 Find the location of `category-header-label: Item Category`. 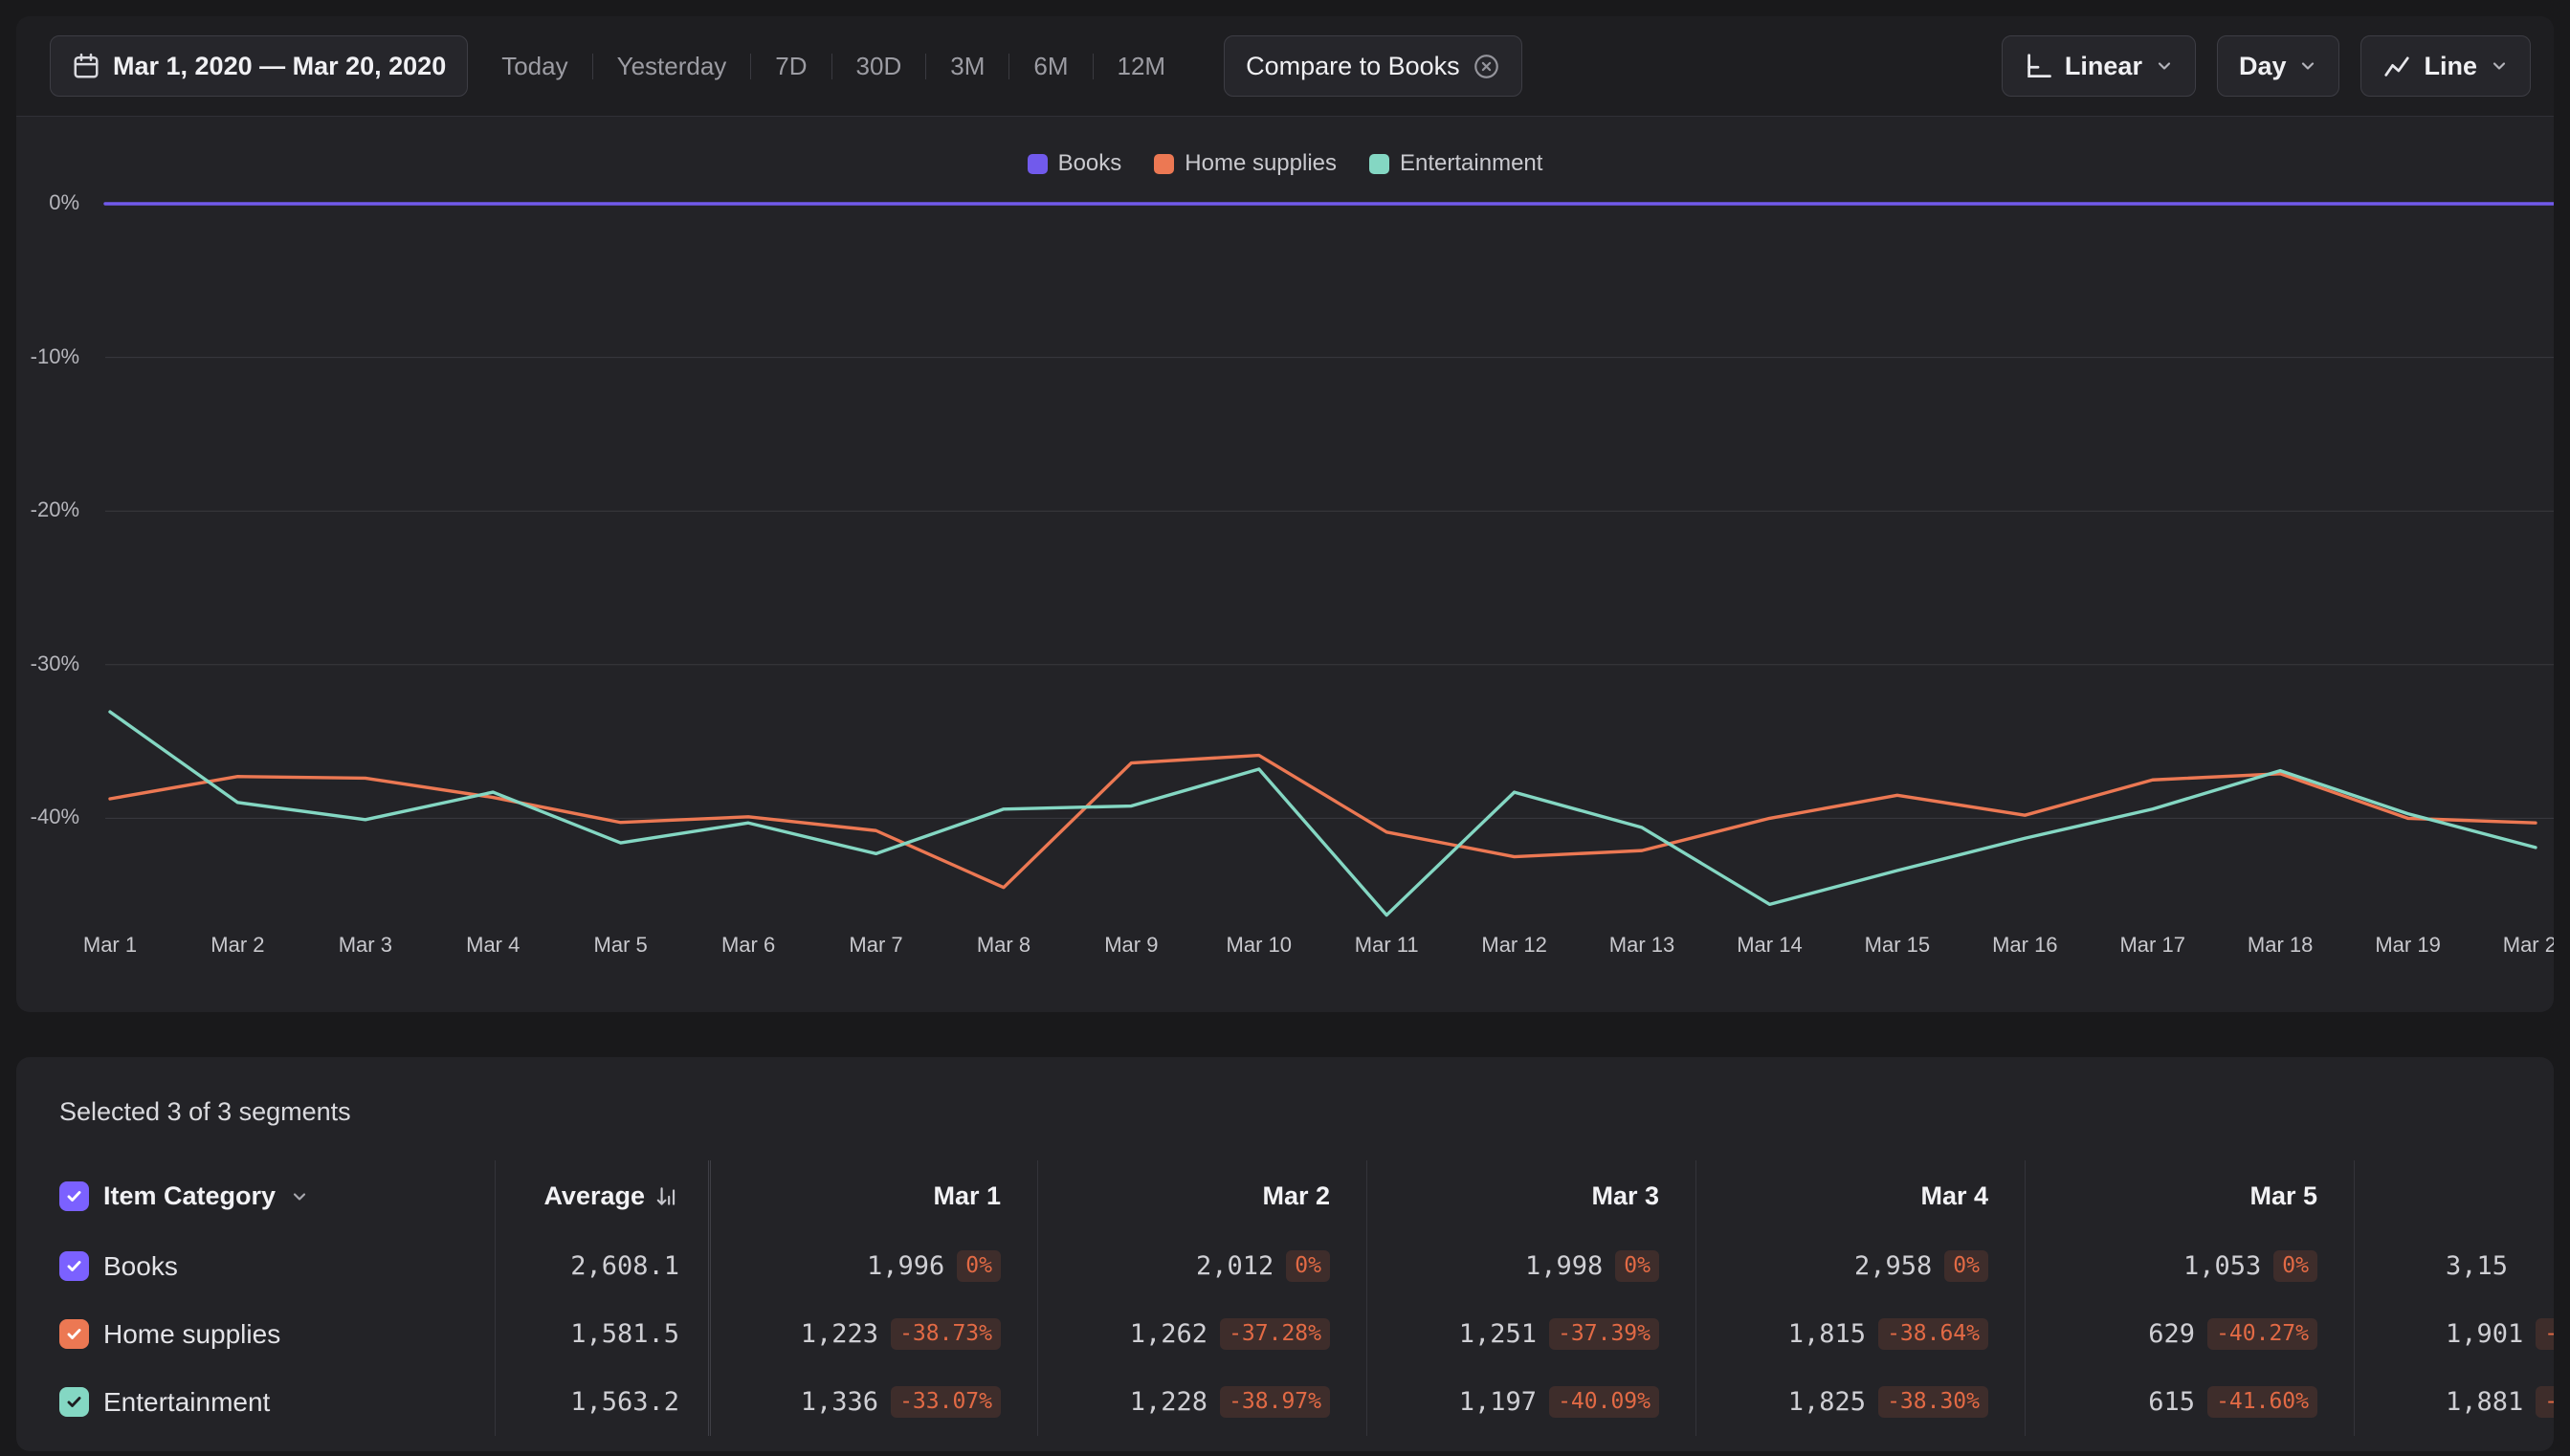

category-header-label: Item Category is located at coordinates (190, 1196).